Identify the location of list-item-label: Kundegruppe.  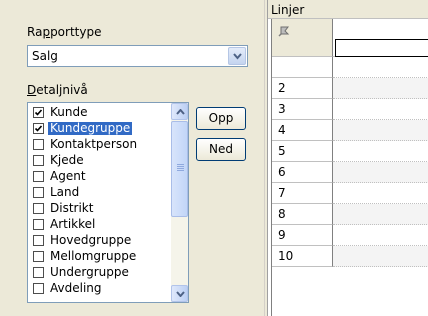
(90, 128).